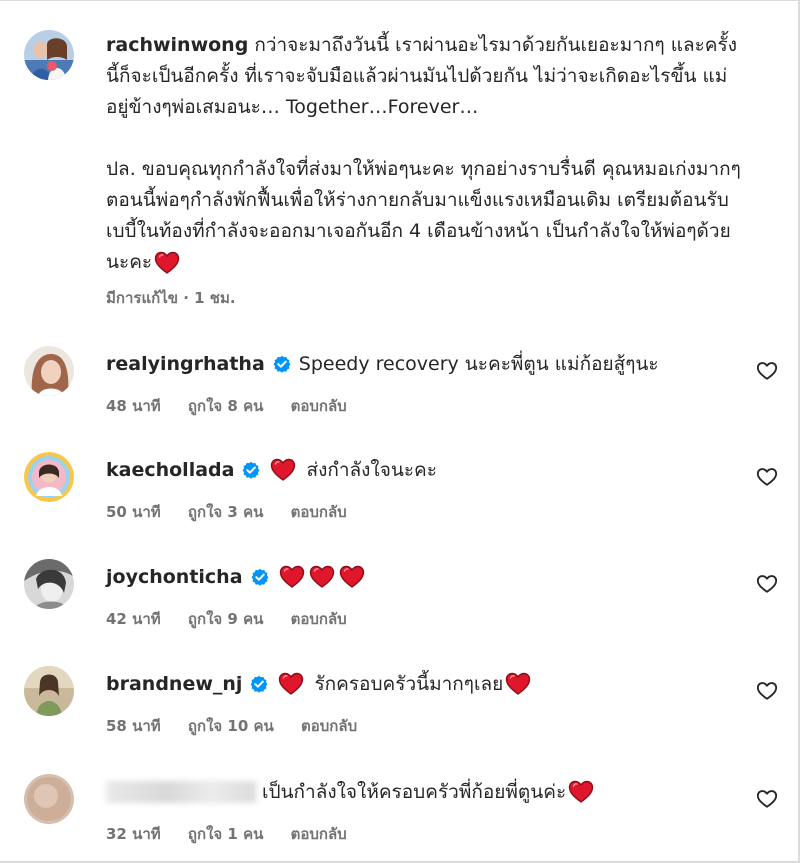 Image resolution: width=800 pixels, height=863 pixels. I want to click on comment-time: 48 นาที, so click(133, 406).